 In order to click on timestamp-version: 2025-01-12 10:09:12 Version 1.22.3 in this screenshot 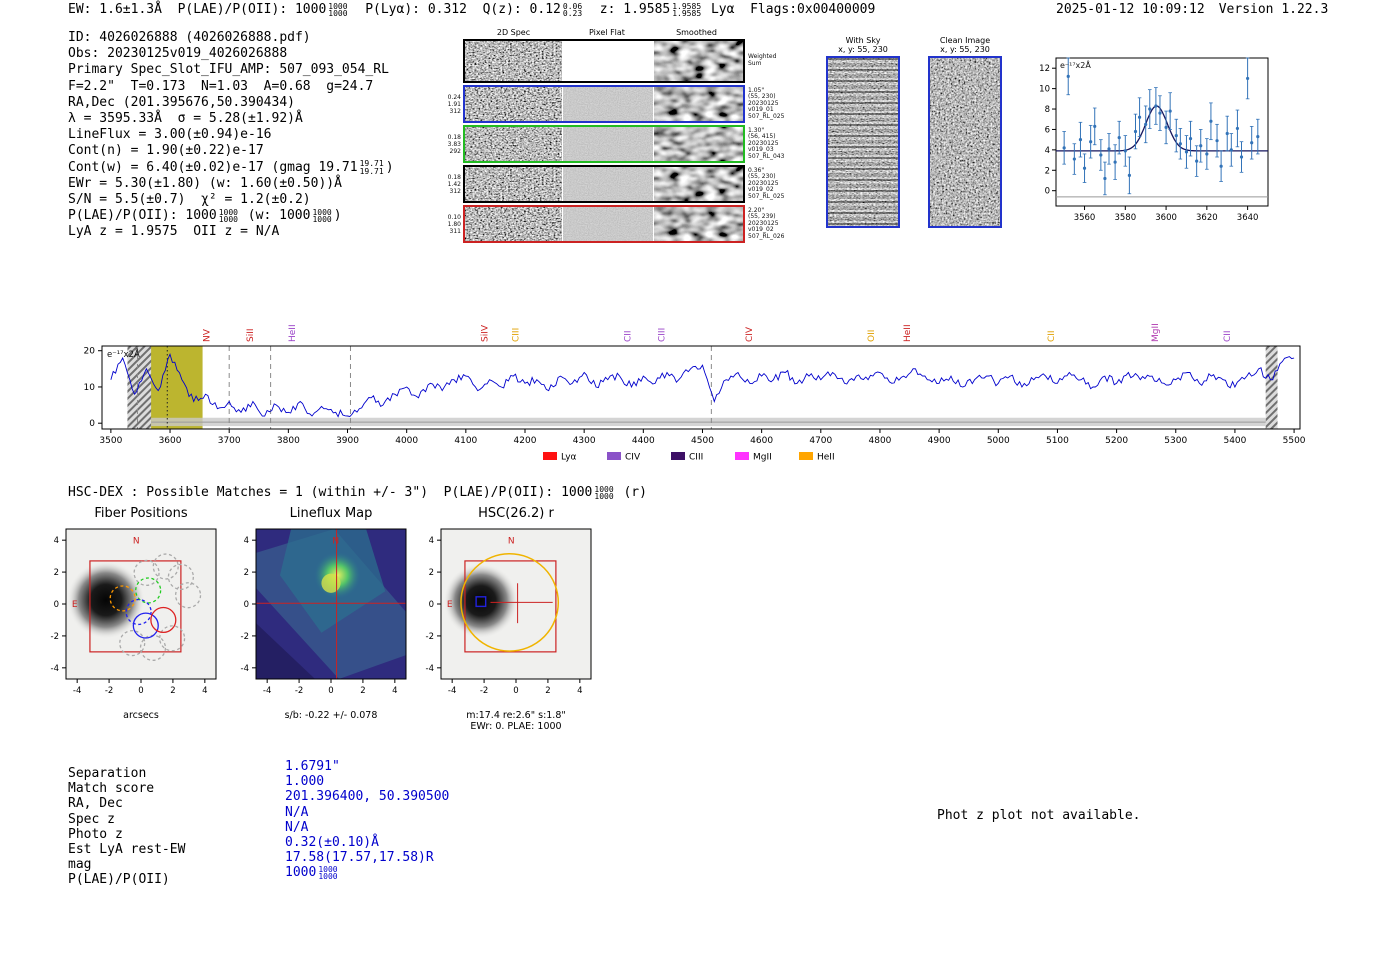, I will do `click(1192, 9)`.